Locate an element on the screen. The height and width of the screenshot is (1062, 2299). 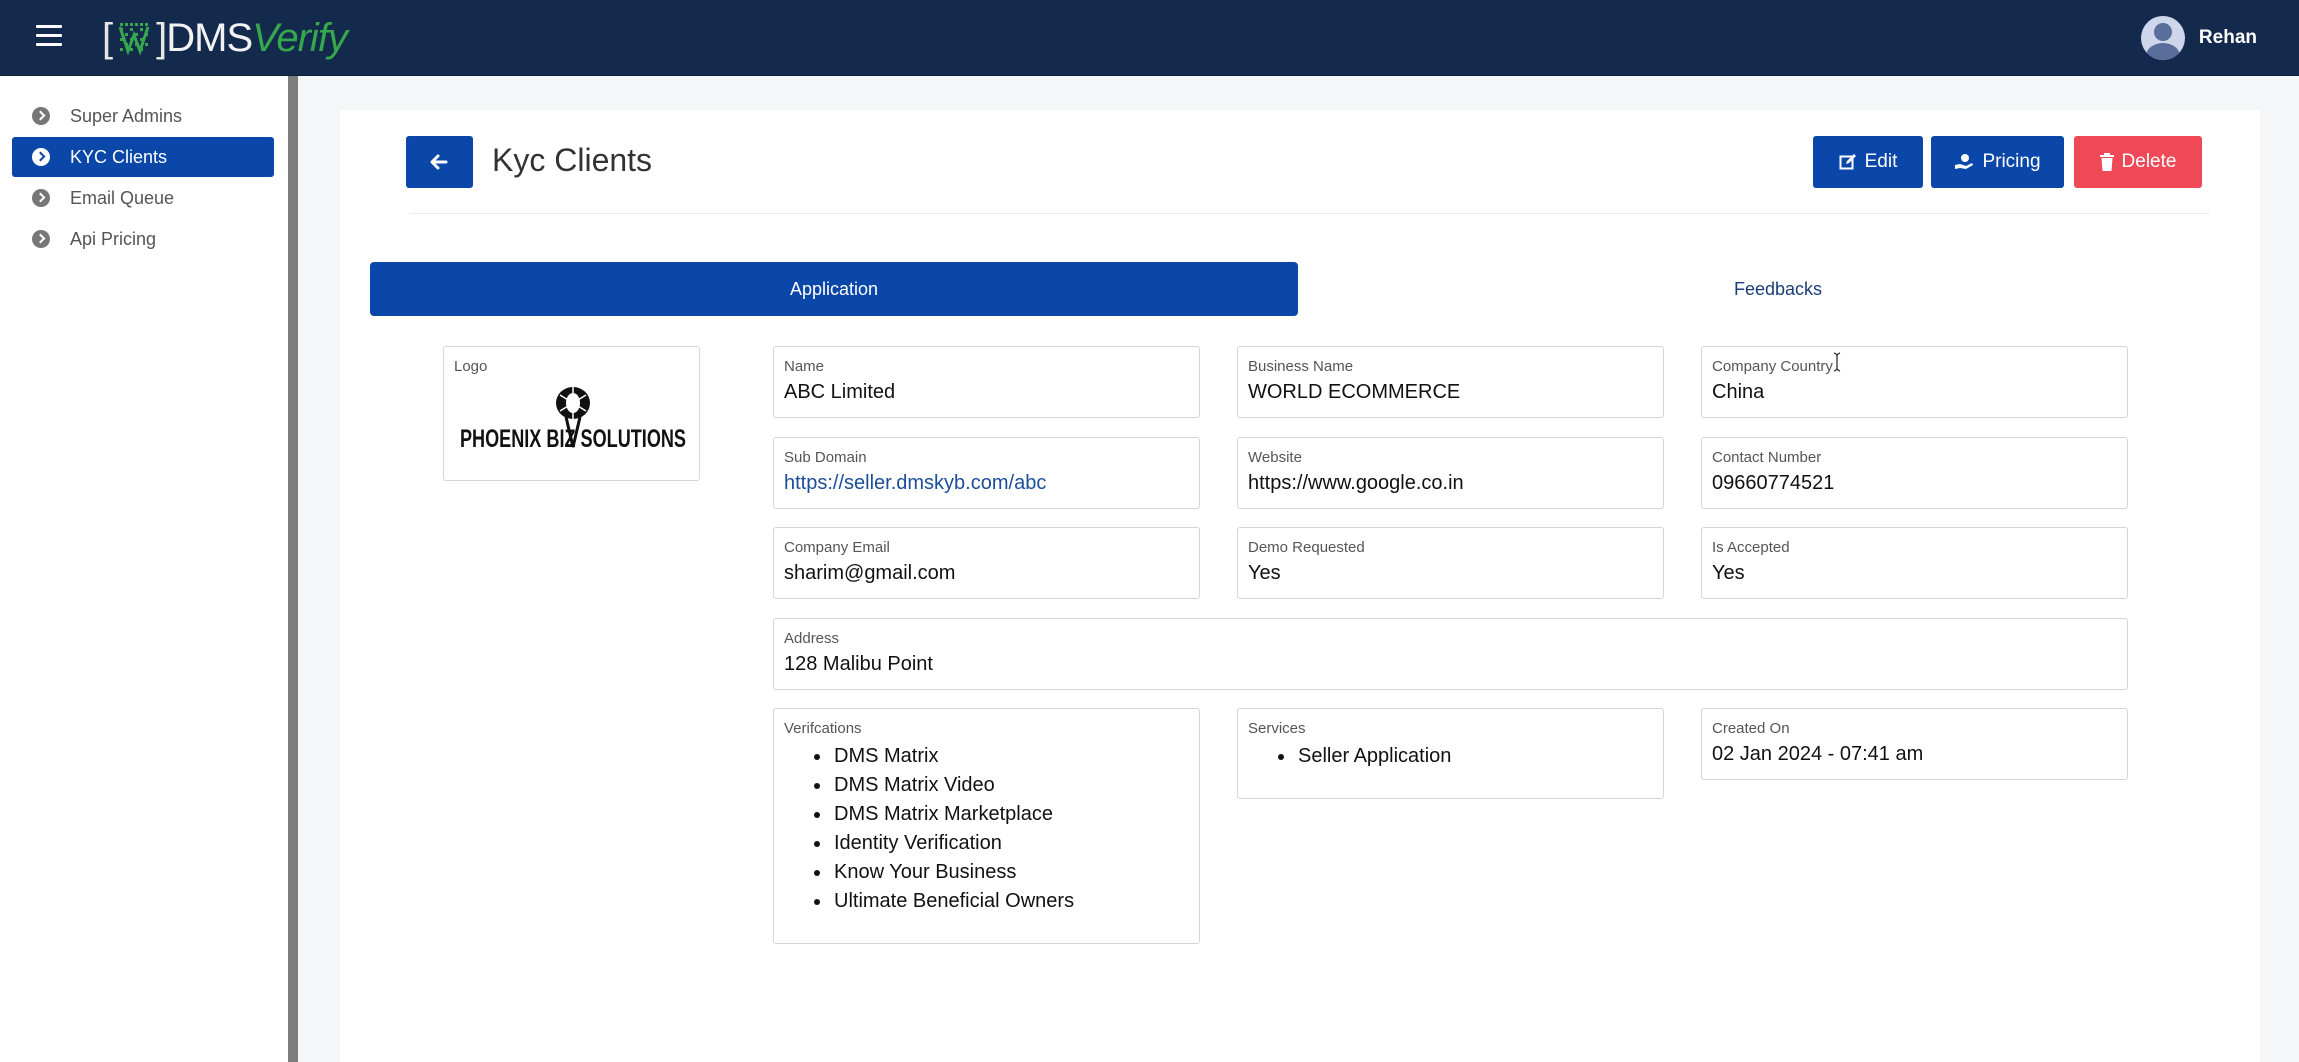
field-value: 02 Jan 2024 - 07:41 am is located at coordinates (1818, 754).